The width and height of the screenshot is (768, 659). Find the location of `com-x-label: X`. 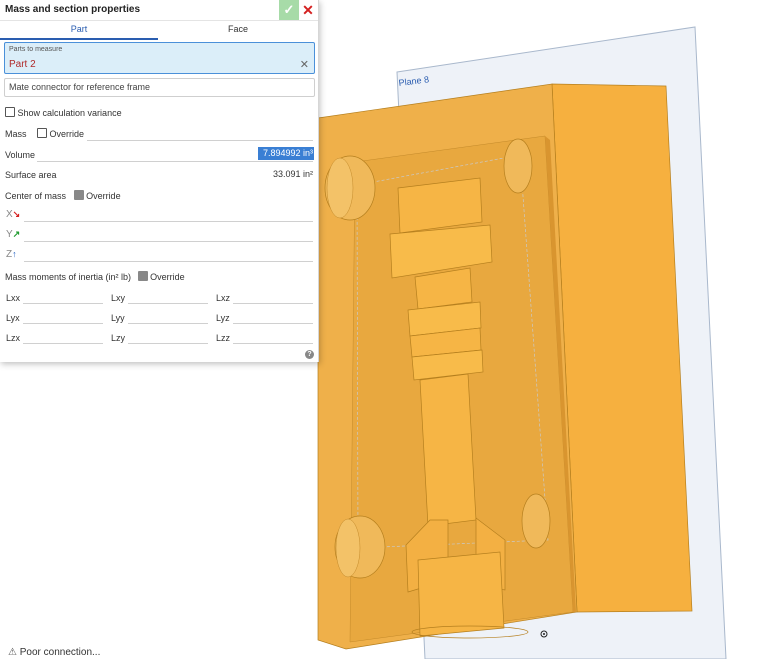

com-x-label: X is located at coordinates (9, 214).